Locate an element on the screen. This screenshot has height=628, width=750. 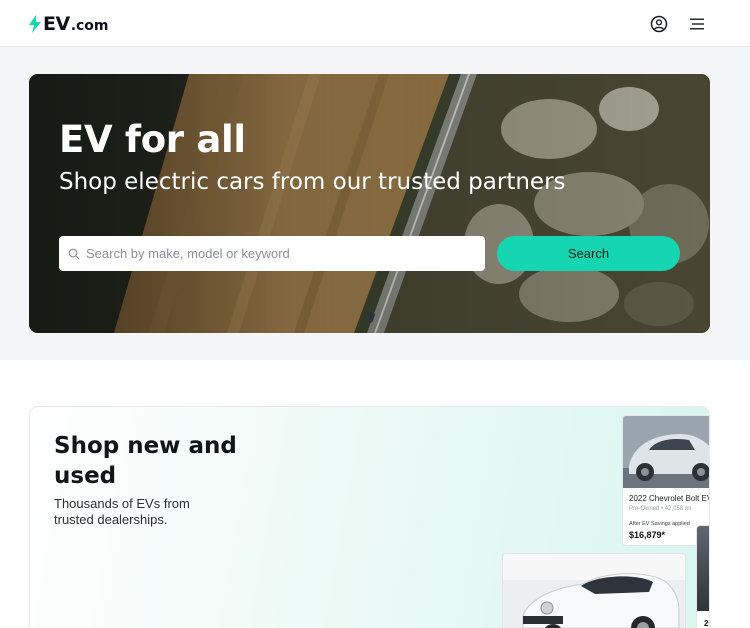
account-button is located at coordinates (659, 24).